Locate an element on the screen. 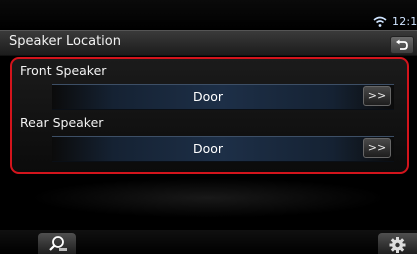 This screenshot has height=254, width=417. search-button is located at coordinates (57, 243).